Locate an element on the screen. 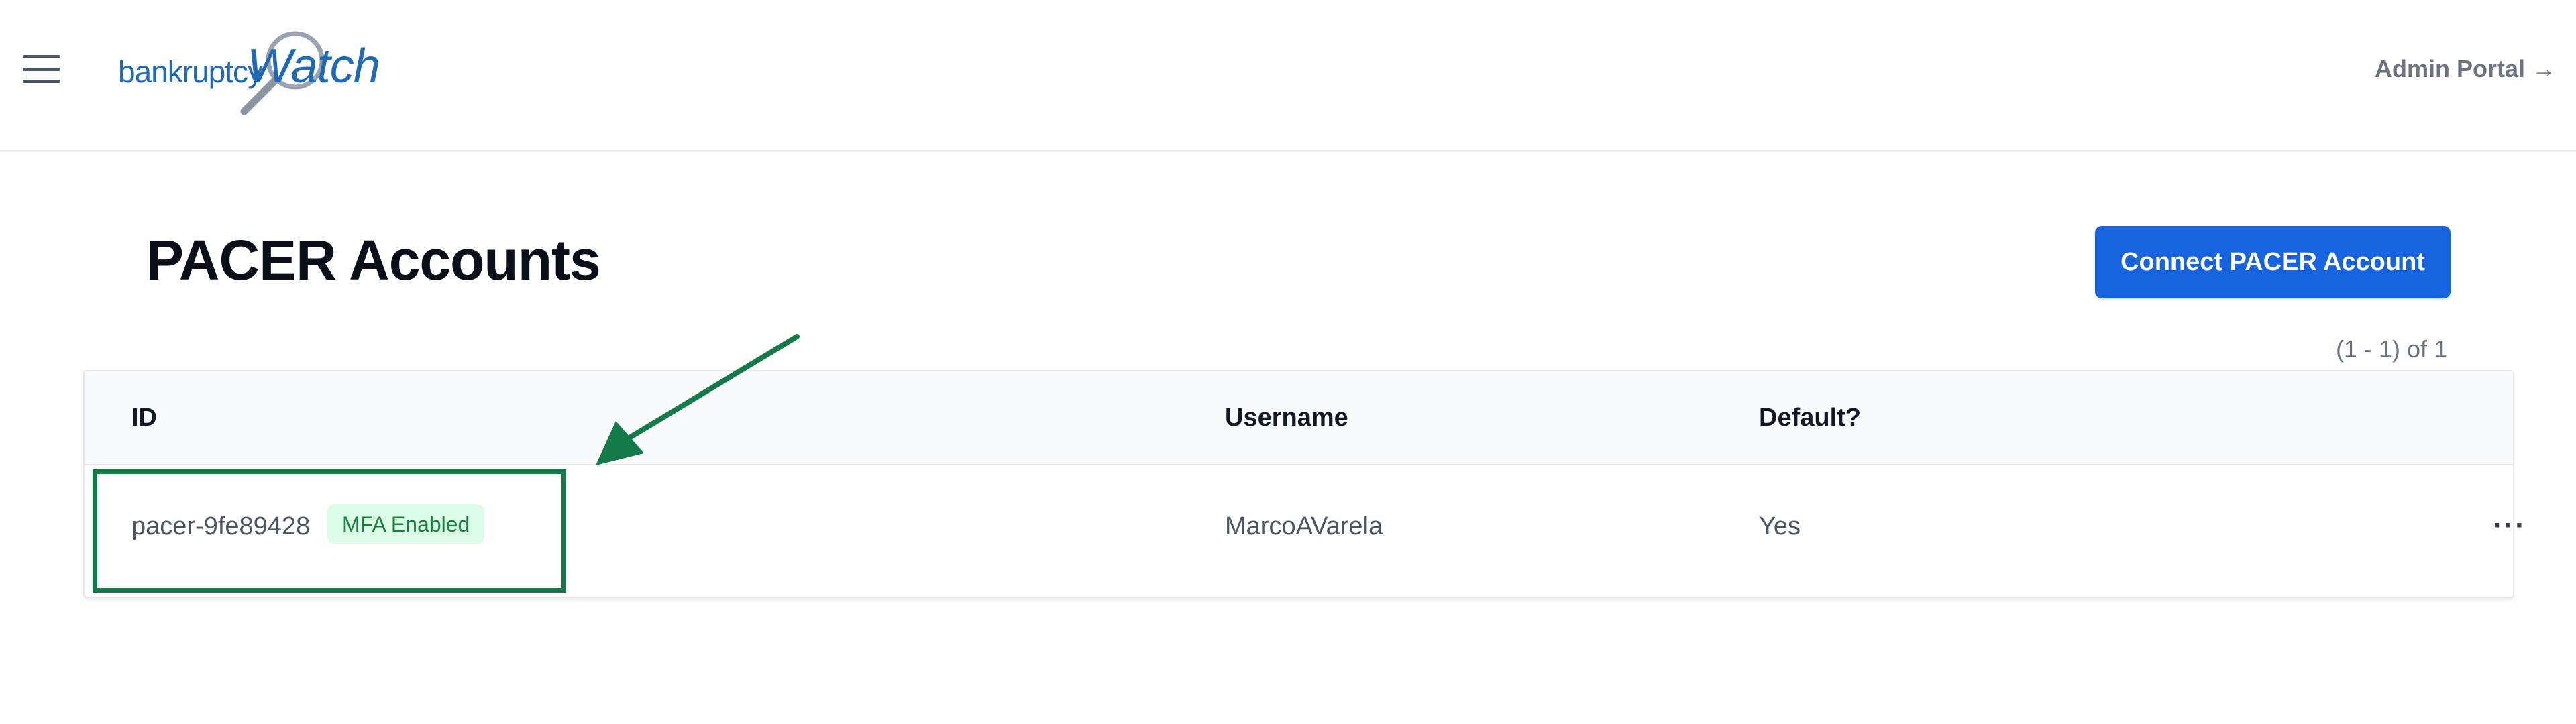 This screenshot has width=2576, height=724. bankruptcy-watch-logo: bankruptcy Watch is located at coordinates (247, 74).